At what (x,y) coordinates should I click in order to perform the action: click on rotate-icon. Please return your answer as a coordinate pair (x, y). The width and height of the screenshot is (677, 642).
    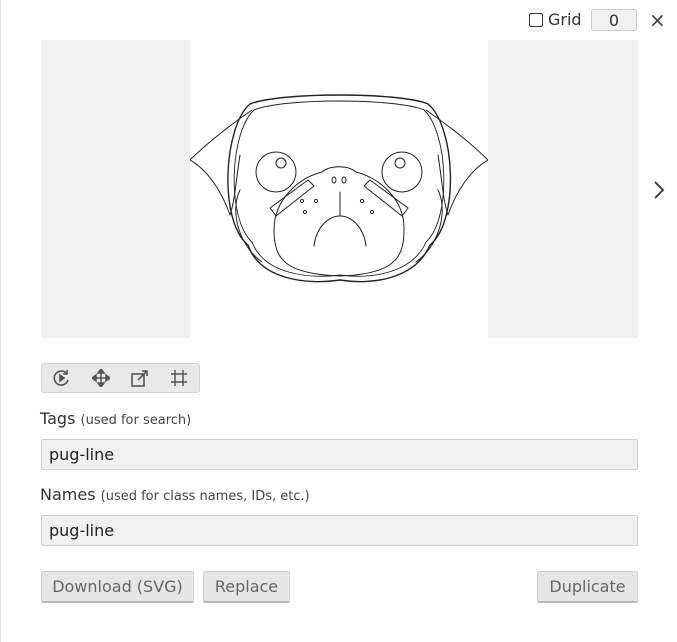
    Looking at the image, I should click on (61, 378).